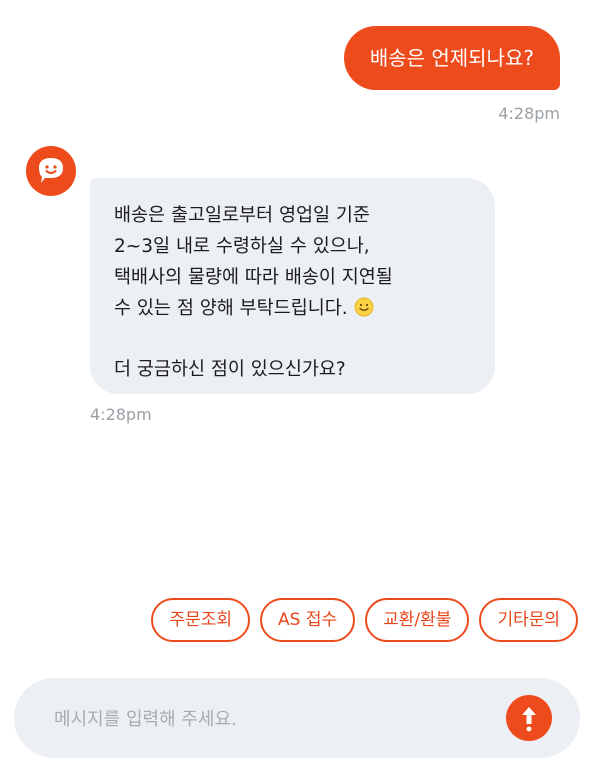 The image size is (596, 774). I want to click on quick-reply-as-request: AS 접수, so click(308, 620).